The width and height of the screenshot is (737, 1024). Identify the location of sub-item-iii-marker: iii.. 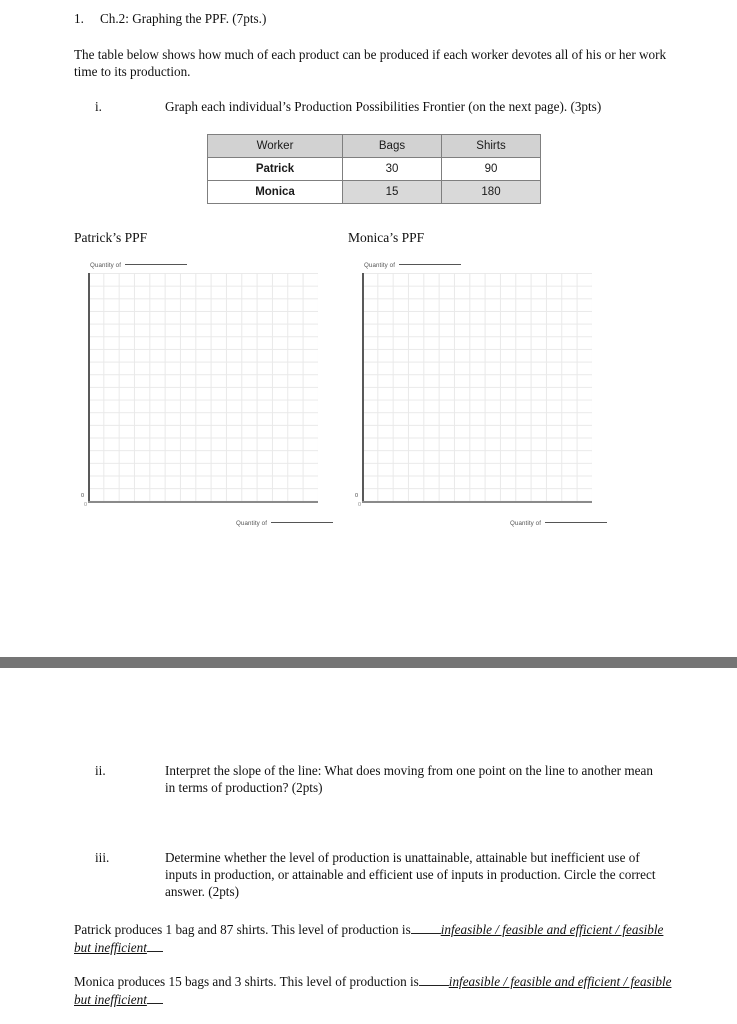
(102, 857).